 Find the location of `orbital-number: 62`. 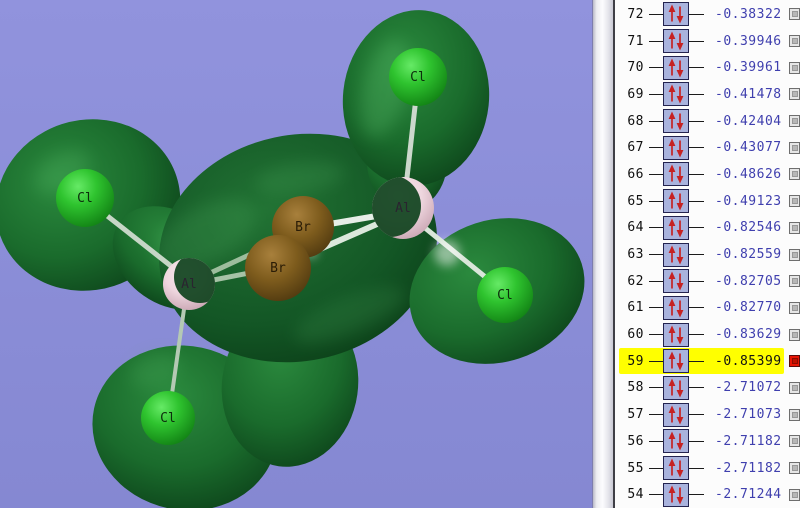

orbital-number: 62 is located at coordinates (635, 281).